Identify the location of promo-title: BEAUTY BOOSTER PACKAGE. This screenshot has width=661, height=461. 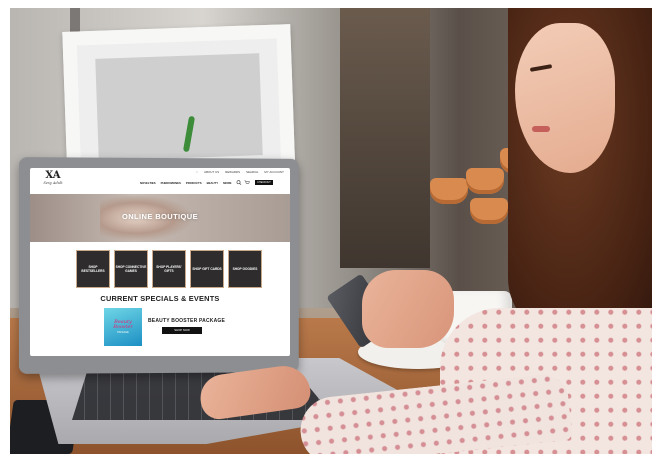
(187, 321).